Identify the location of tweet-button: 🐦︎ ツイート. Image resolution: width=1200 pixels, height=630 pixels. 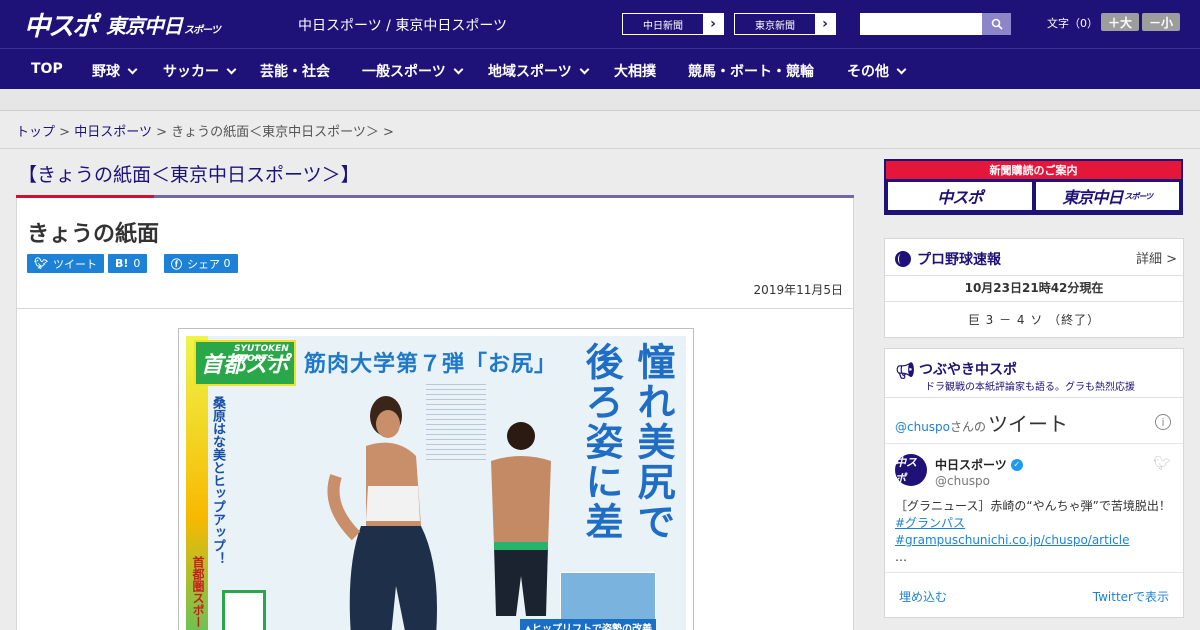
(65, 263).